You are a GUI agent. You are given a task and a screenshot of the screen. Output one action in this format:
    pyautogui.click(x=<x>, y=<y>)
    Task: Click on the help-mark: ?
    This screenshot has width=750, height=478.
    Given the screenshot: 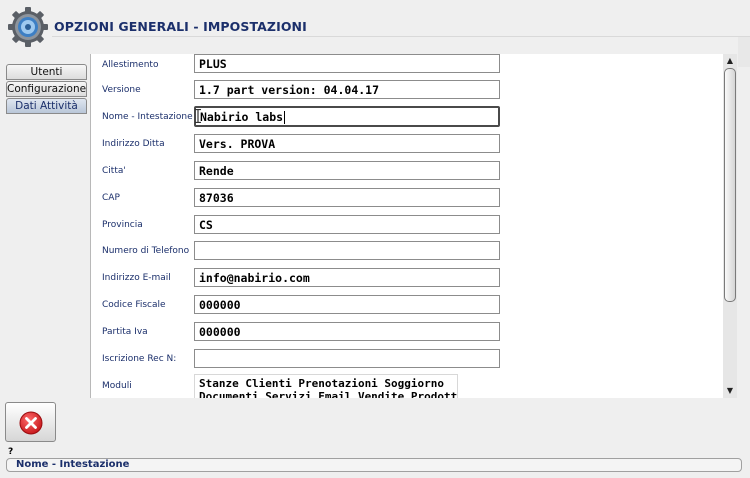 What is the action you would take?
    pyautogui.click(x=11, y=452)
    